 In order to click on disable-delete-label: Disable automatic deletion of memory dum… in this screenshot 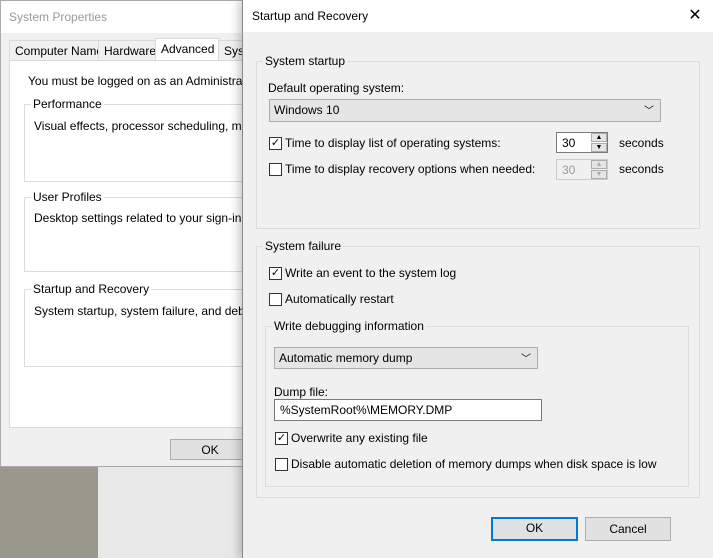, I will do `click(474, 464)`.